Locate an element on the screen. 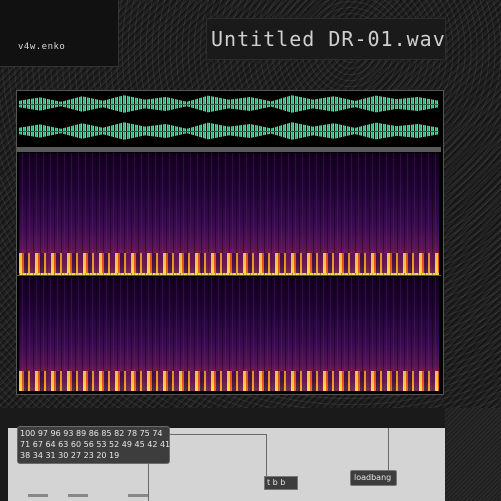  logo-panel: v4w.enko is located at coordinates (59, 33).